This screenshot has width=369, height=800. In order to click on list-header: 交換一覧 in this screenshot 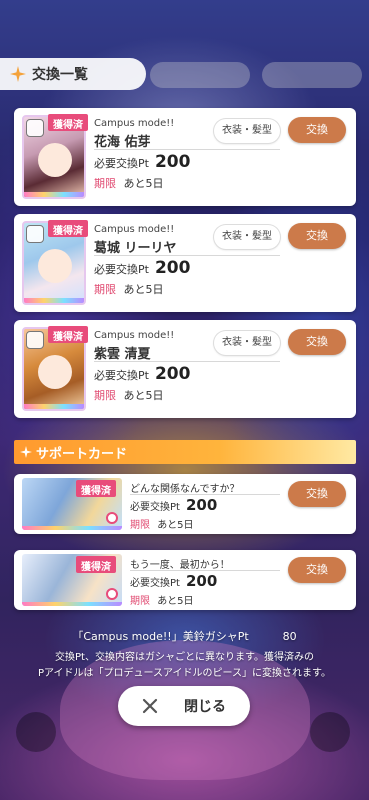, I will do `click(73, 74)`.